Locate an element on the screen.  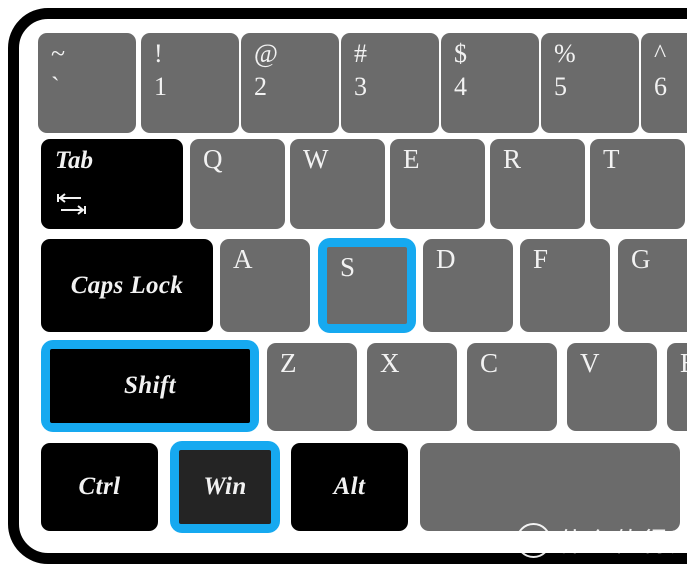
key-digit5-shifted-char: % is located at coordinates (565, 53).